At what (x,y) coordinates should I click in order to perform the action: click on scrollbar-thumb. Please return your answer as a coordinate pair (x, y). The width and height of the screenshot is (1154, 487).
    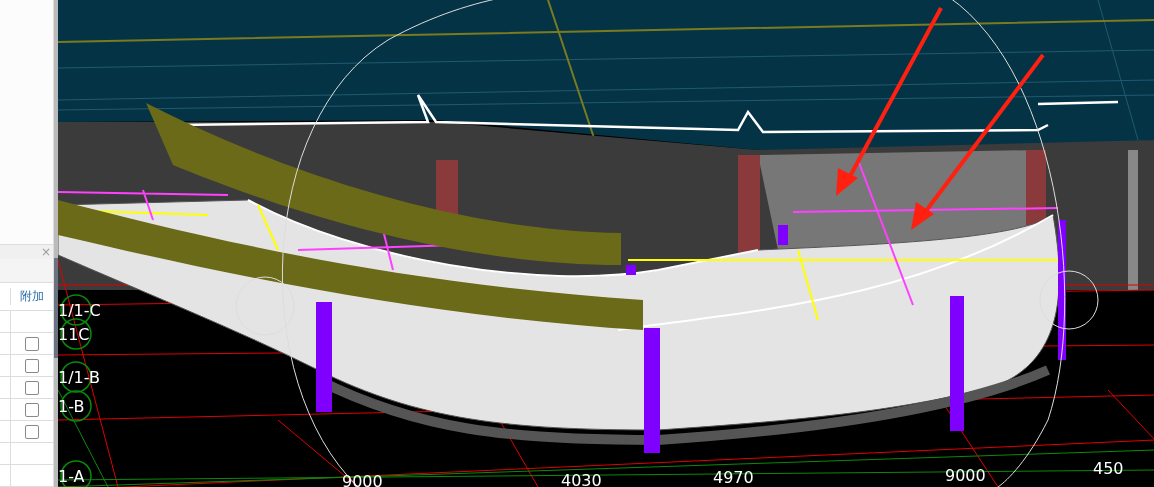
    Looking at the image, I should click on (56, 308).